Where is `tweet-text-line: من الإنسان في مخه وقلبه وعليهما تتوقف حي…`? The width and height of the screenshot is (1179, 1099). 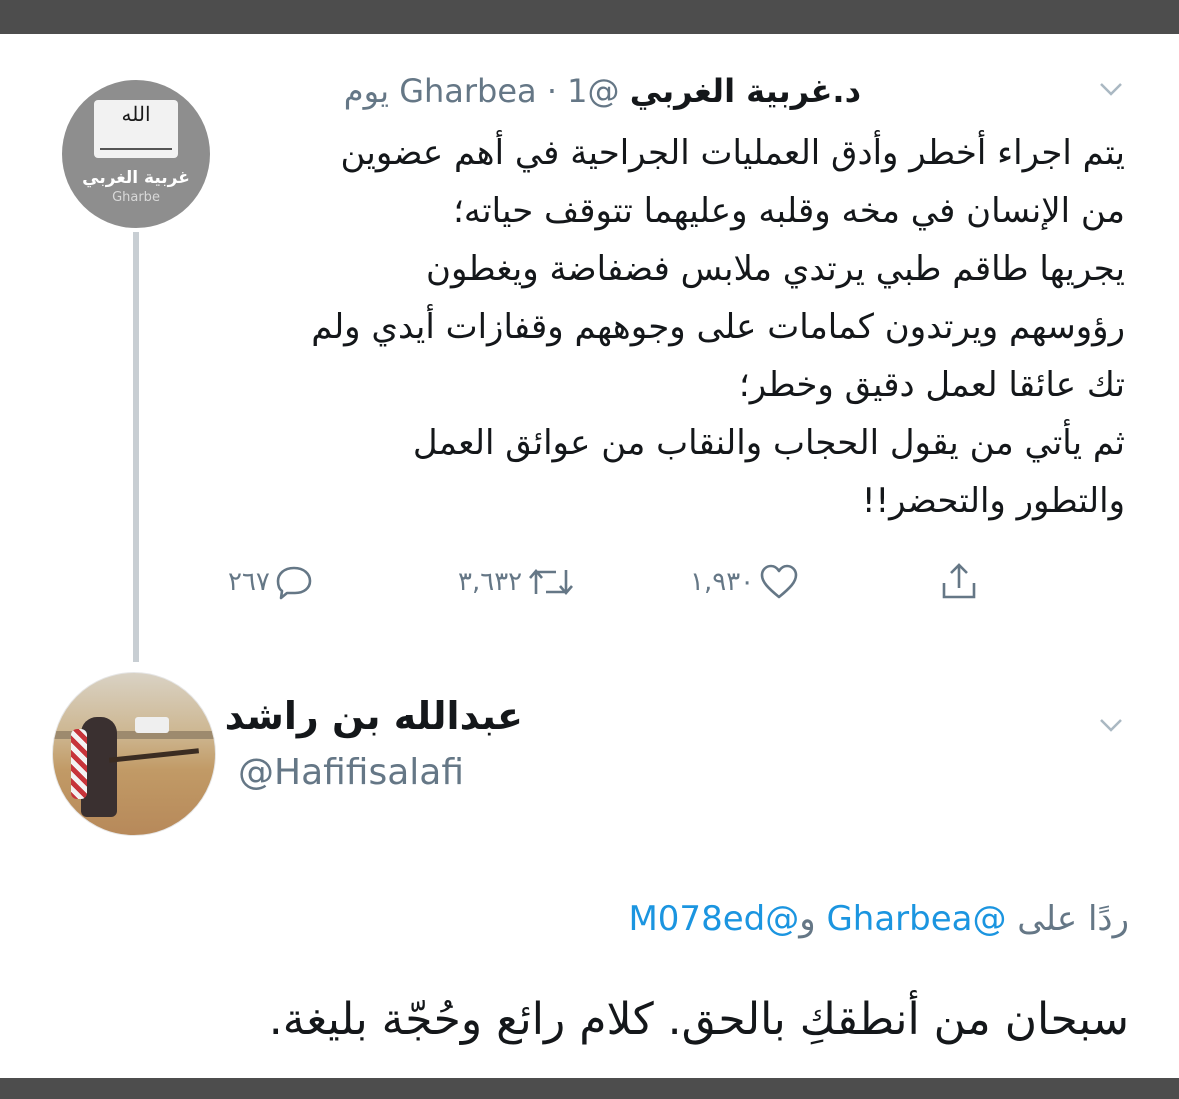
tweet-text-line: من الإنسان في مخه وقلبه وعليهما تتوقف حي… is located at coordinates (789, 211).